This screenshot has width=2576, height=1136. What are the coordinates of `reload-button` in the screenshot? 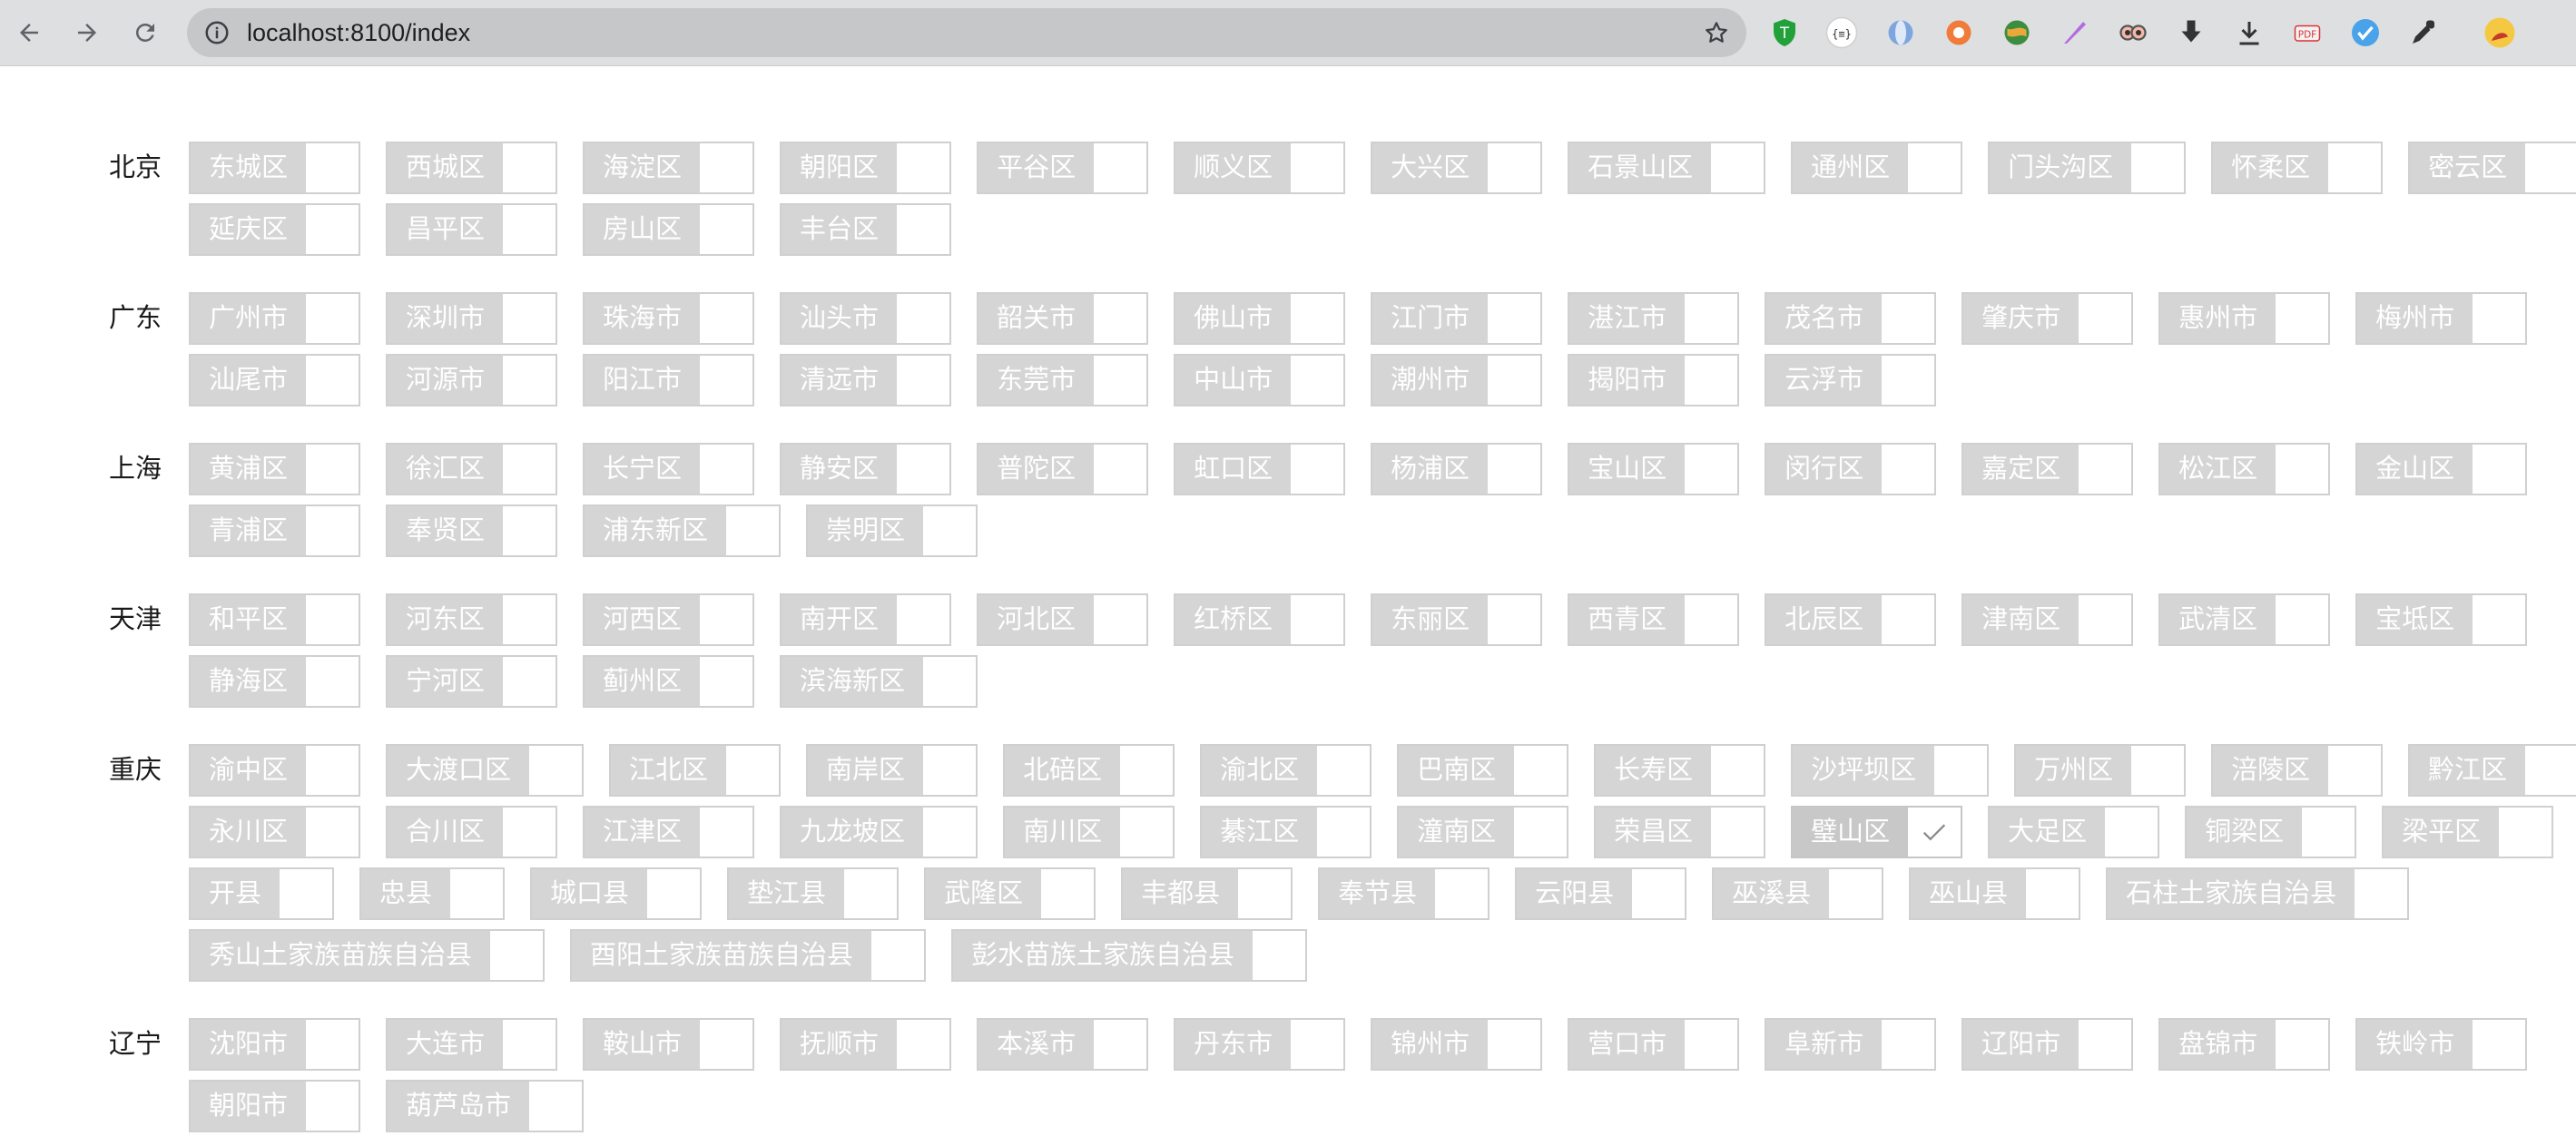 It's located at (145, 33).